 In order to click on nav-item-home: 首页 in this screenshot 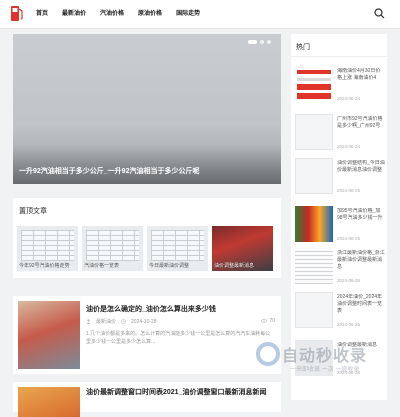, I will do `click(42, 14)`.